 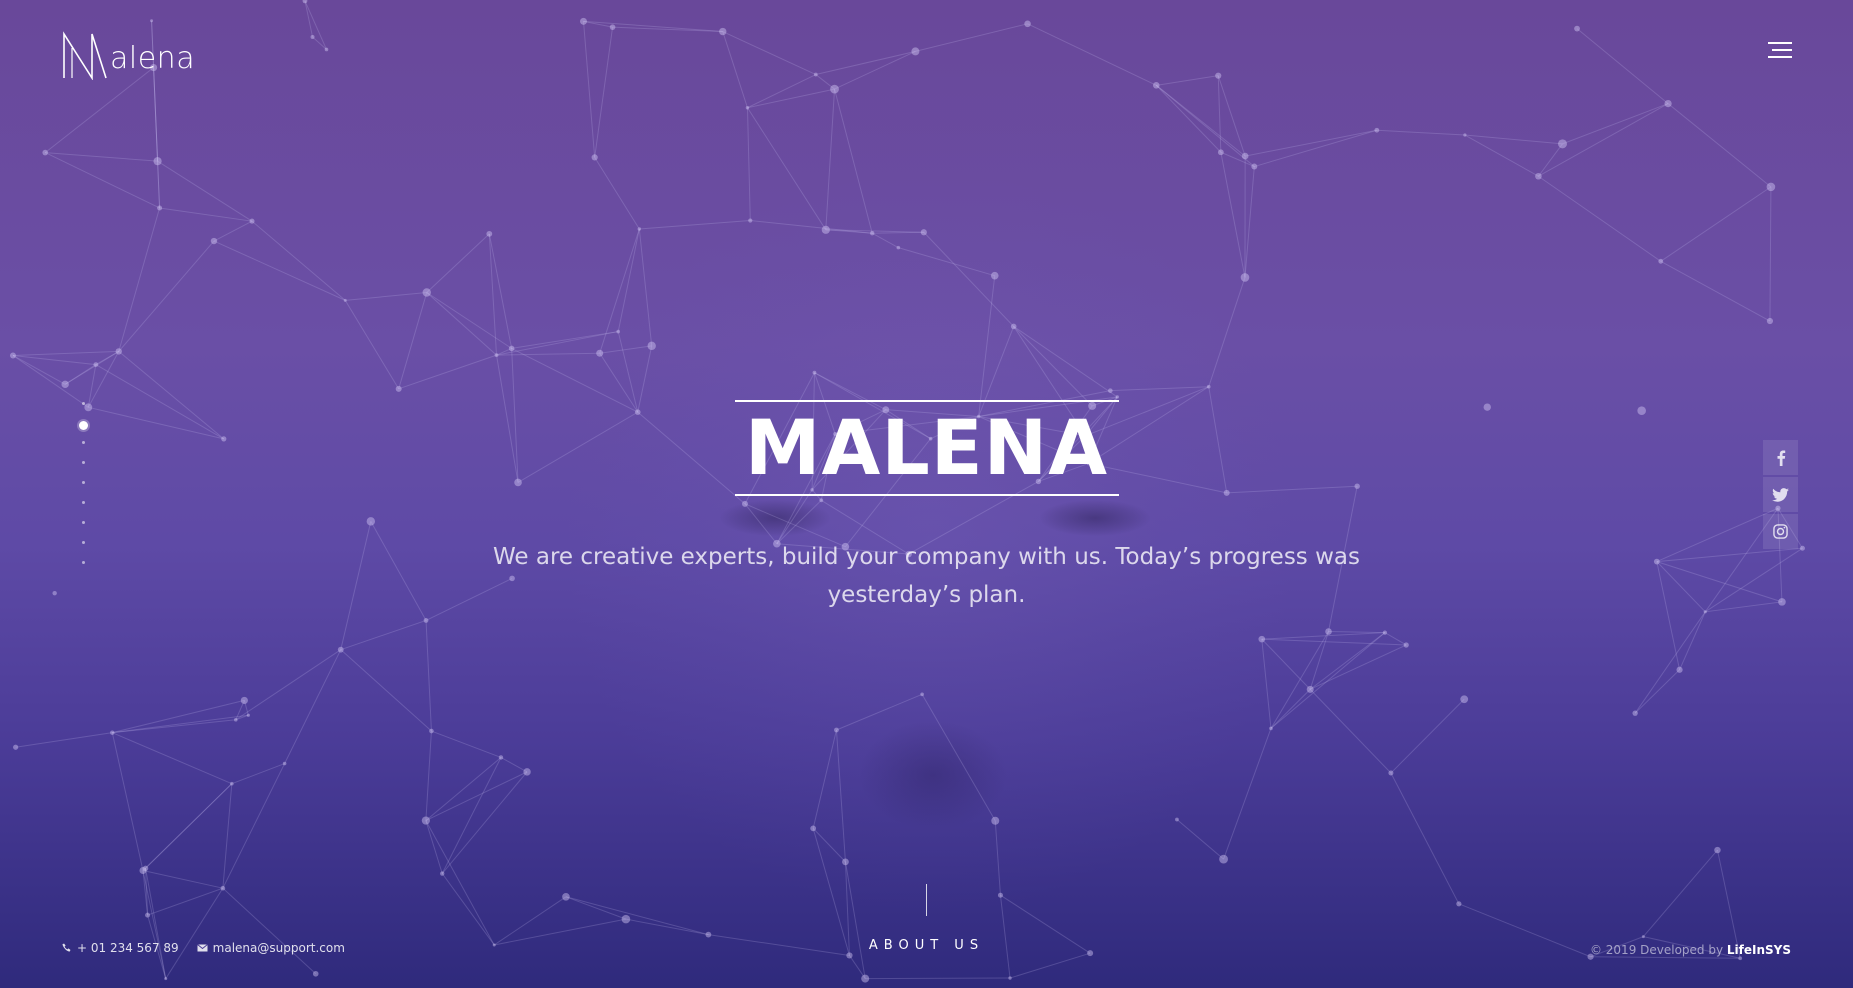 What do you see at coordinates (153, 58) in the screenshot?
I see `logo-text: alena` at bounding box center [153, 58].